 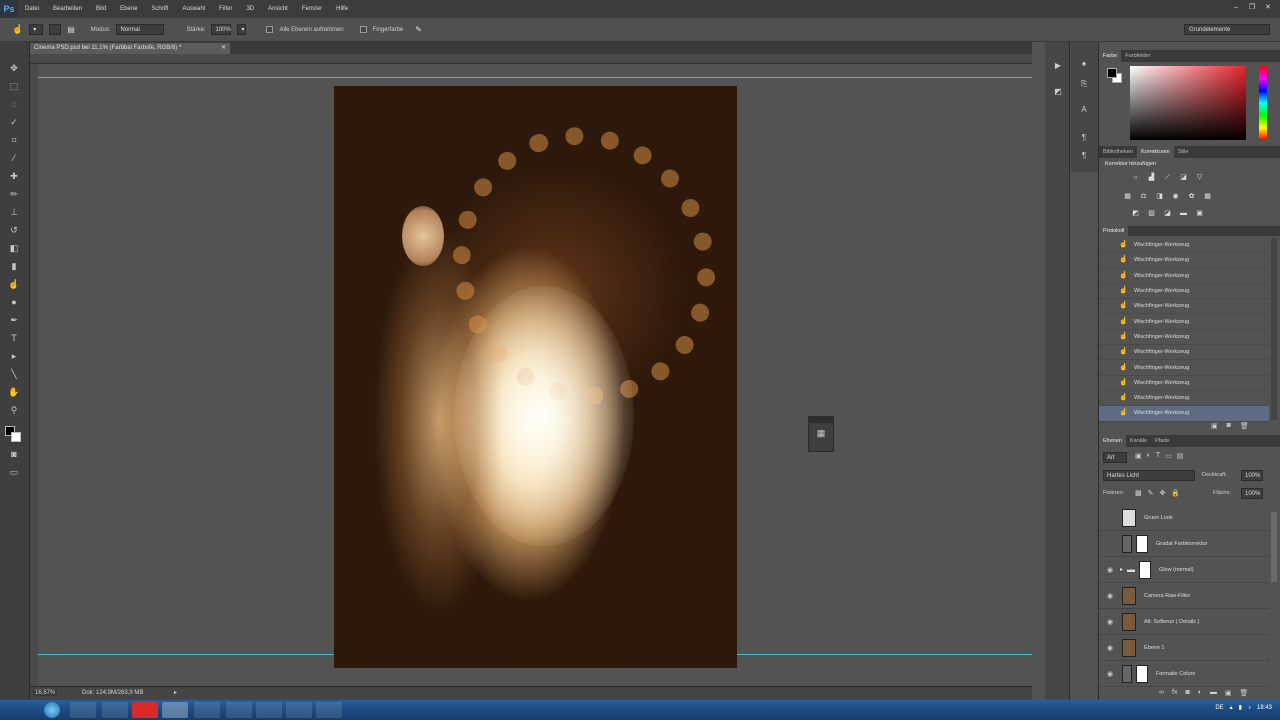 I want to click on add-mask-icon: ◙, so click(x=1187, y=693).